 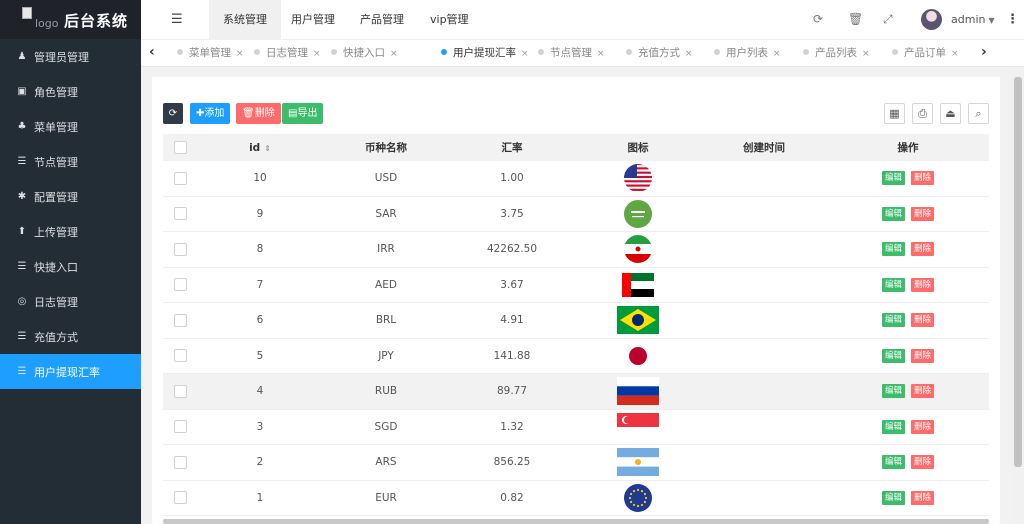 What do you see at coordinates (576, 392) in the screenshot?
I see `table-row: 4 RUB 89.77 编辑 删除` at bounding box center [576, 392].